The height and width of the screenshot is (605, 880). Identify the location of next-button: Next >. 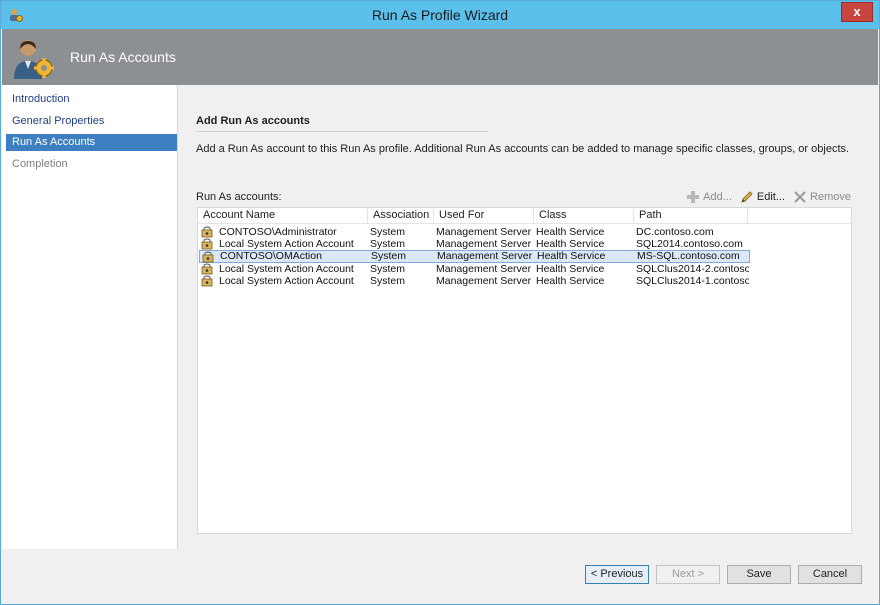
(688, 574).